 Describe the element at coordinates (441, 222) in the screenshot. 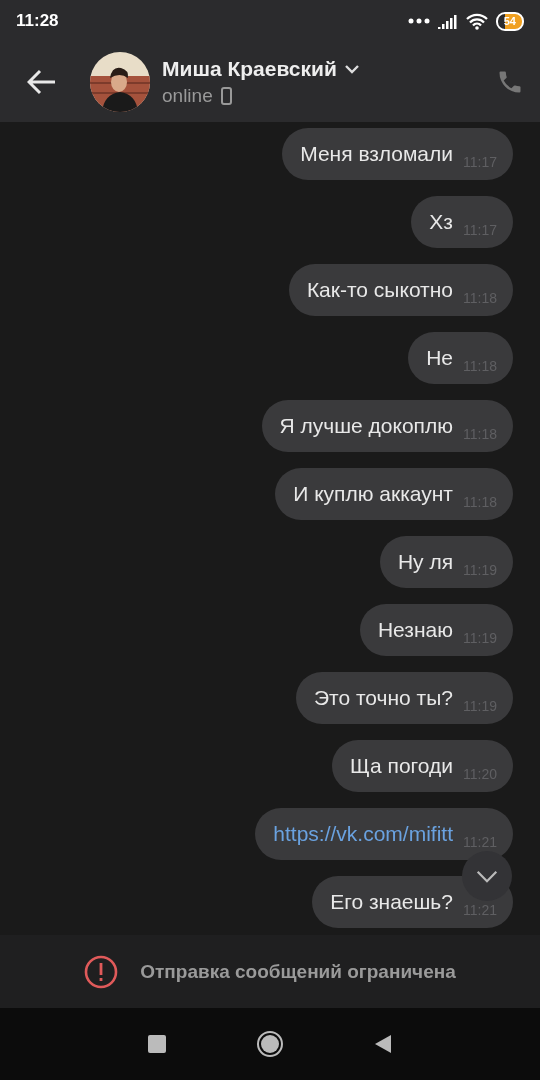

I see `message-text: Хз` at that location.